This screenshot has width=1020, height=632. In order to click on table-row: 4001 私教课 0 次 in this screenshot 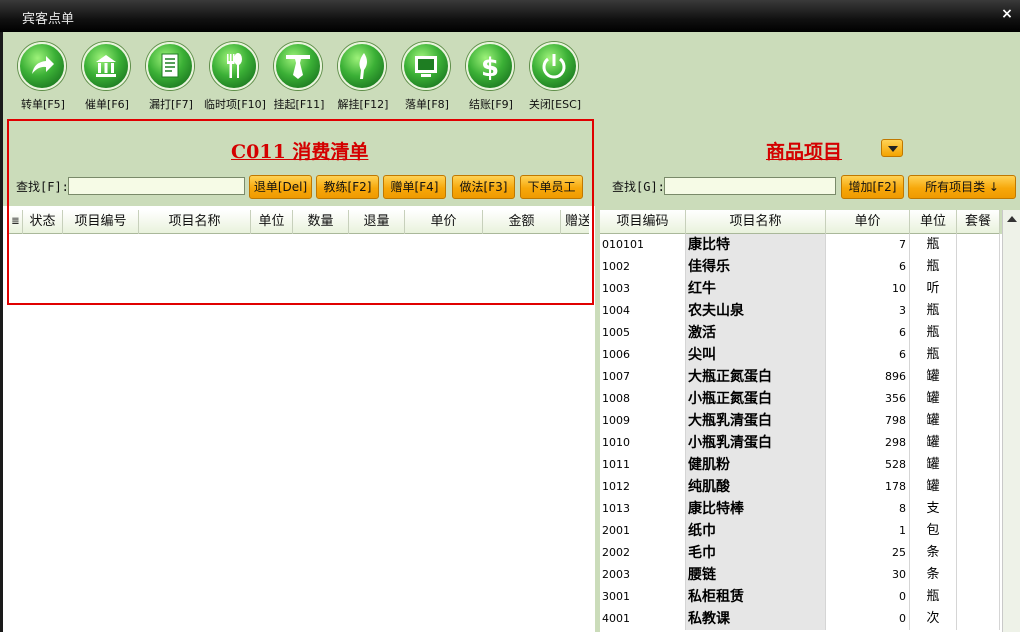, I will do `click(800, 619)`.